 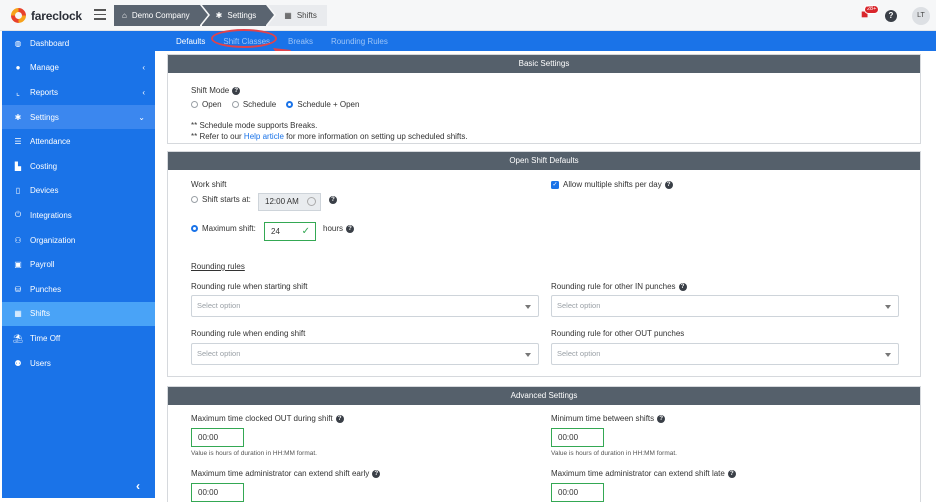 I want to click on radio-shift-starts: Shift starts at:, so click(x=221, y=199).